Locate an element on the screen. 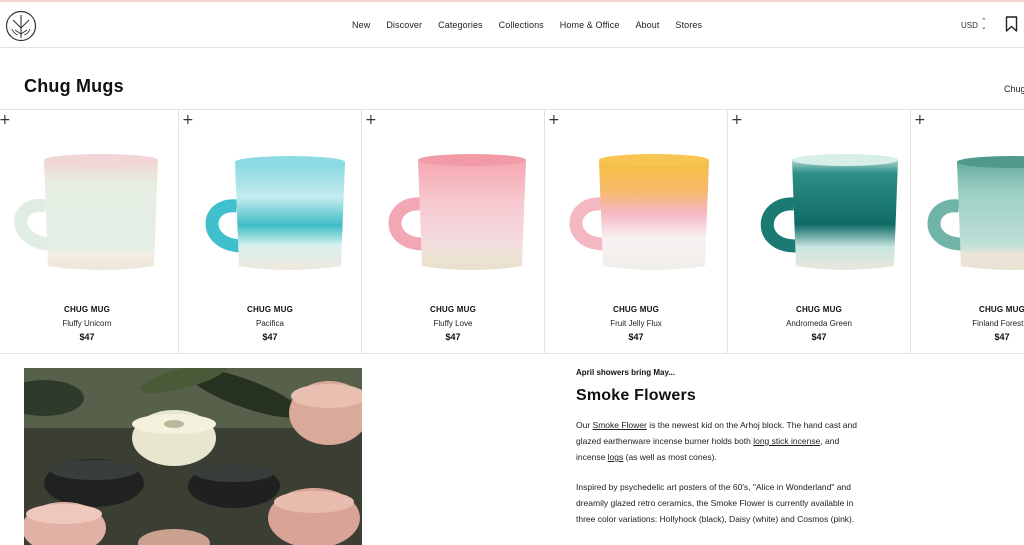 The image size is (1024, 545). product-card: + CHUG MUG Fluffy Unicorn $47 is located at coordinates (89, 231).